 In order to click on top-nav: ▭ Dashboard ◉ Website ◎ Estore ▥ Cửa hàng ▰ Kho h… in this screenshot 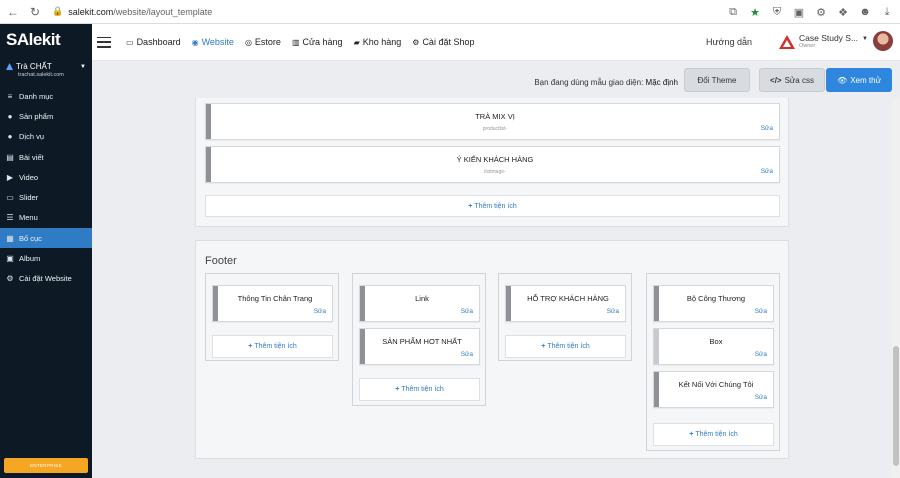, I will do `click(300, 42)`.